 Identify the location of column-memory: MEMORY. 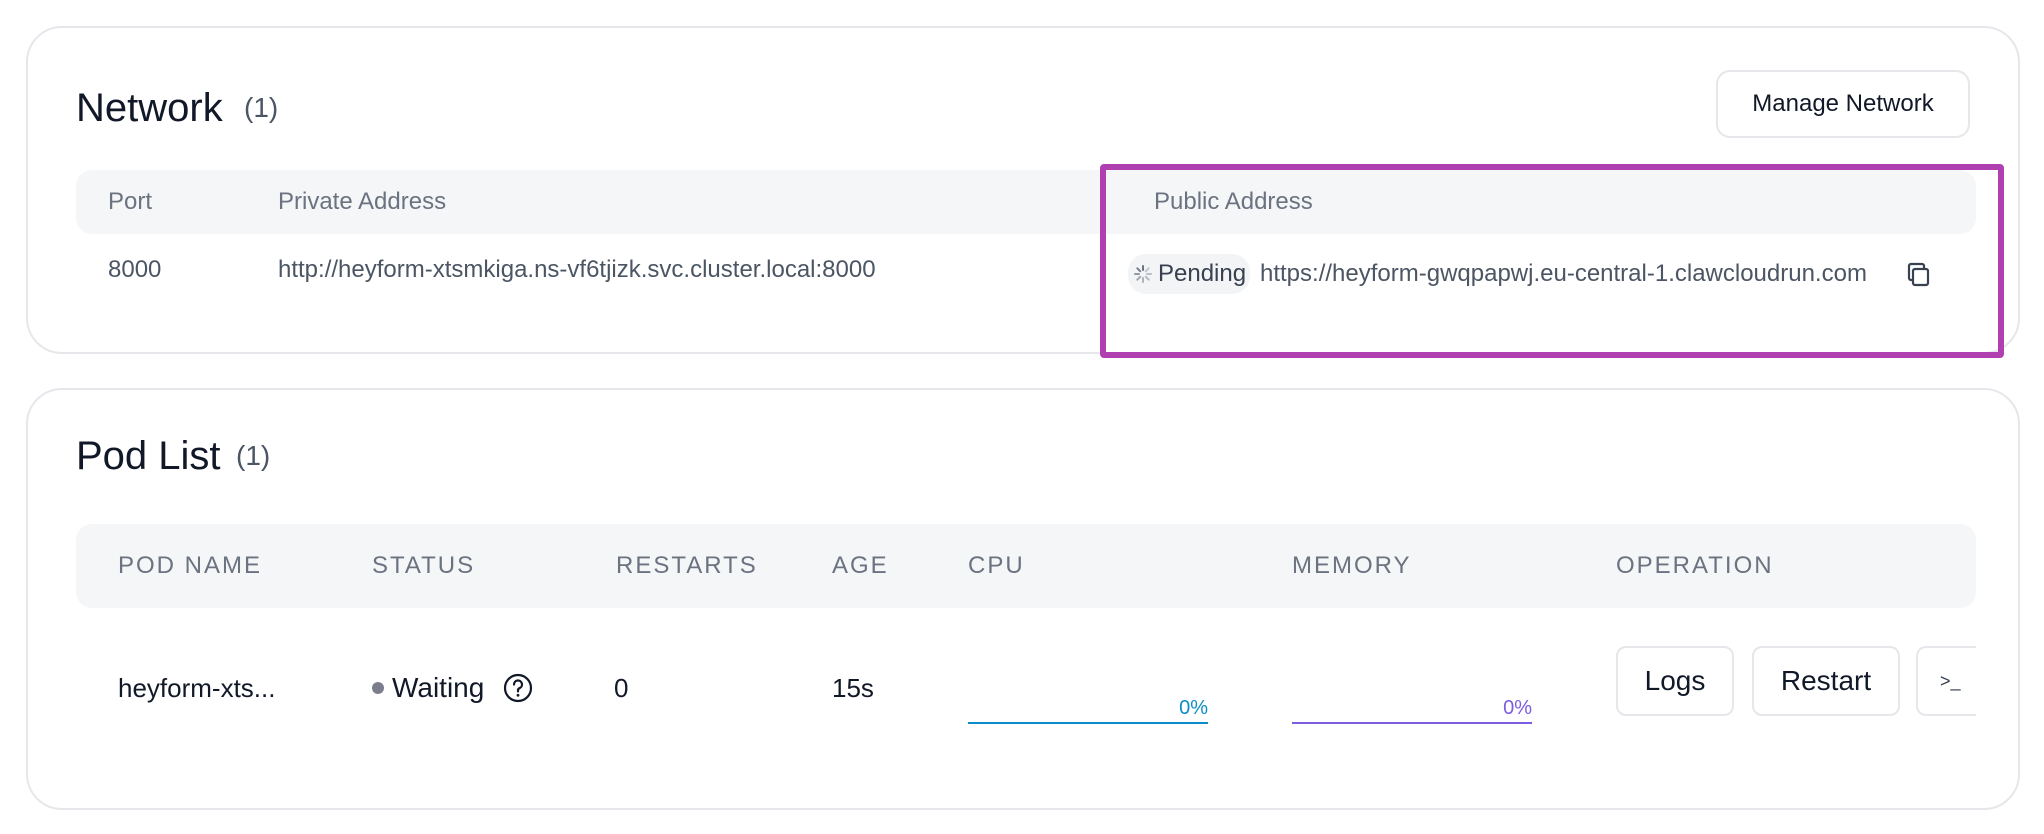
(1352, 565).